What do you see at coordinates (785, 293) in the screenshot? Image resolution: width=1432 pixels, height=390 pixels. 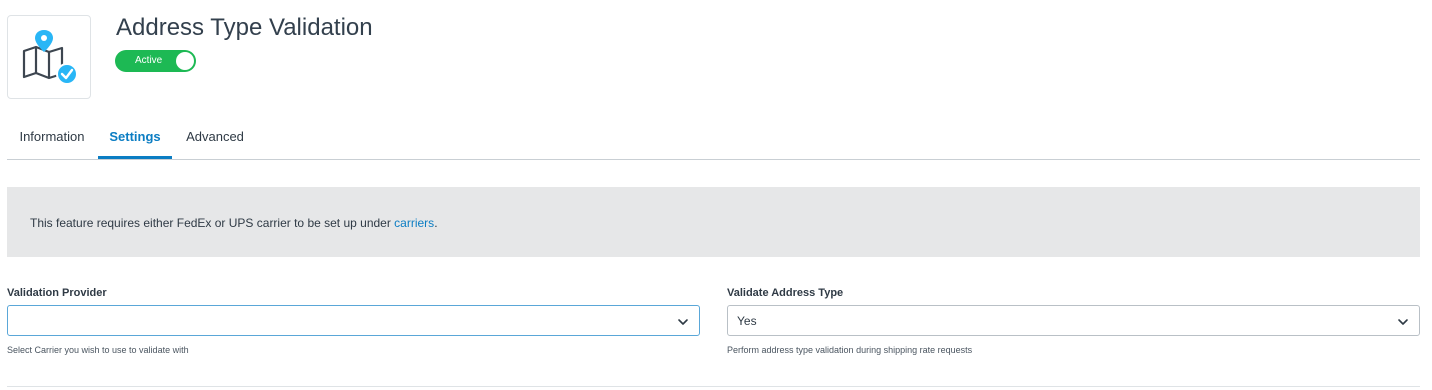 I see `validate-address-type-label: Validate Address Type` at bounding box center [785, 293].